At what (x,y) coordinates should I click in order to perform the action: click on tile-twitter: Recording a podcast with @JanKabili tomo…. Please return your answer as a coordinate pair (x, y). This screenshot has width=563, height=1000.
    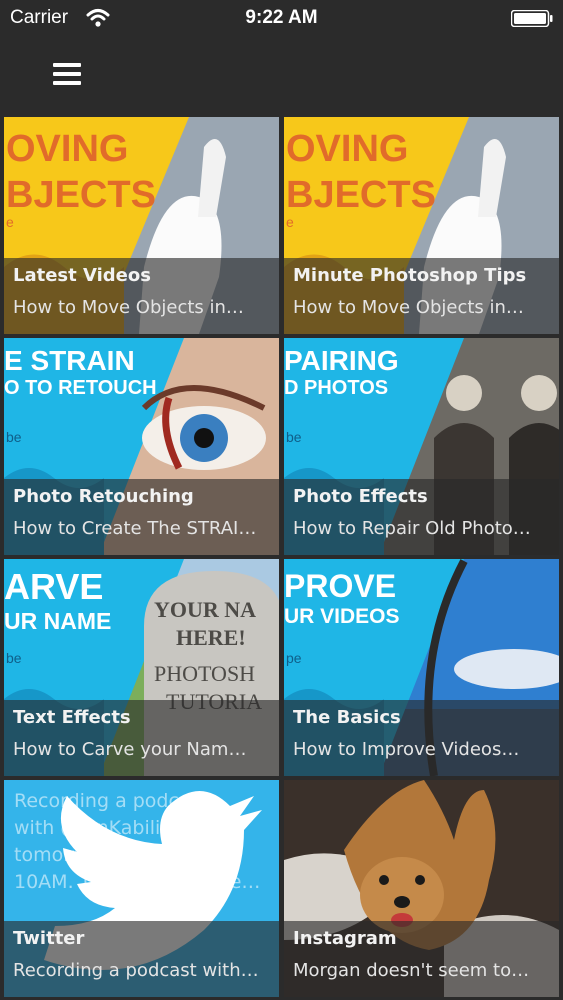
    Looking at the image, I should click on (141, 888).